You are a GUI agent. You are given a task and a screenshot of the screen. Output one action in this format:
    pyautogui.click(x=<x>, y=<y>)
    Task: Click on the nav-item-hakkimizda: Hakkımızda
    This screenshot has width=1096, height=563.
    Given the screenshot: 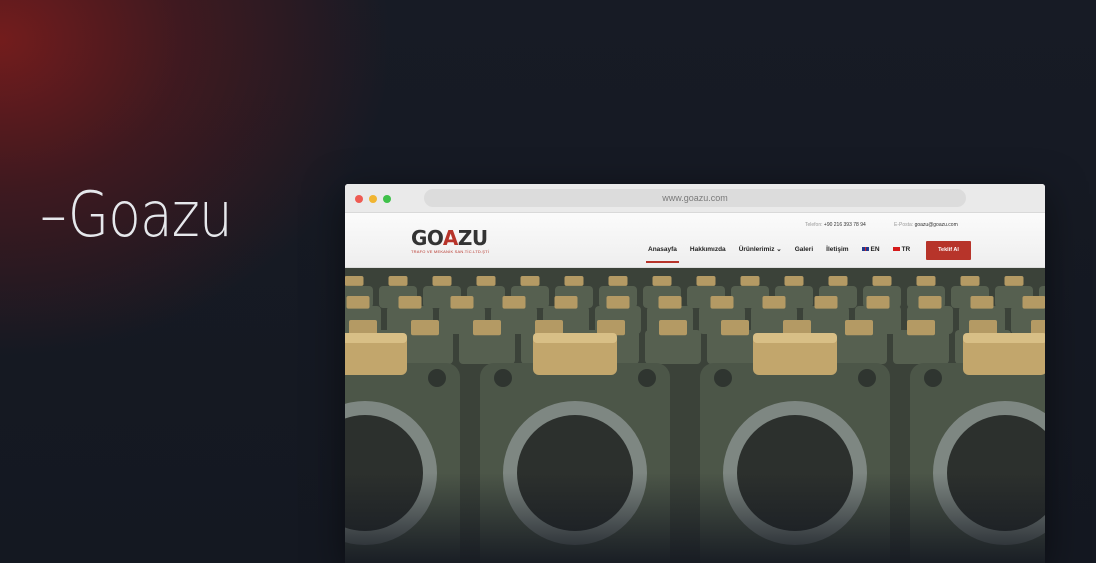 What is the action you would take?
    pyautogui.click(x=708, y=249)
    